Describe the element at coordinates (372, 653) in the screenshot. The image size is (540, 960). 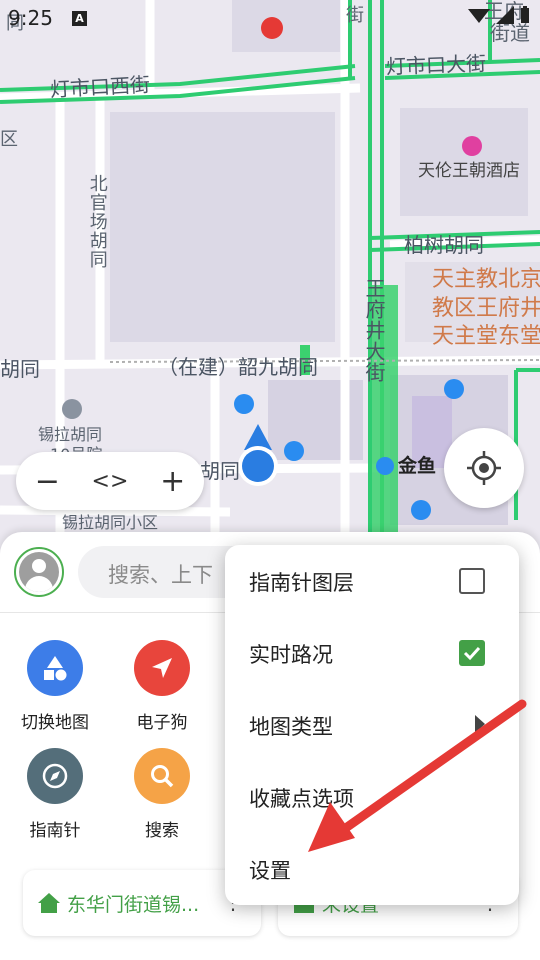
I see `menu-item-traffic: 实时路况` at that location.